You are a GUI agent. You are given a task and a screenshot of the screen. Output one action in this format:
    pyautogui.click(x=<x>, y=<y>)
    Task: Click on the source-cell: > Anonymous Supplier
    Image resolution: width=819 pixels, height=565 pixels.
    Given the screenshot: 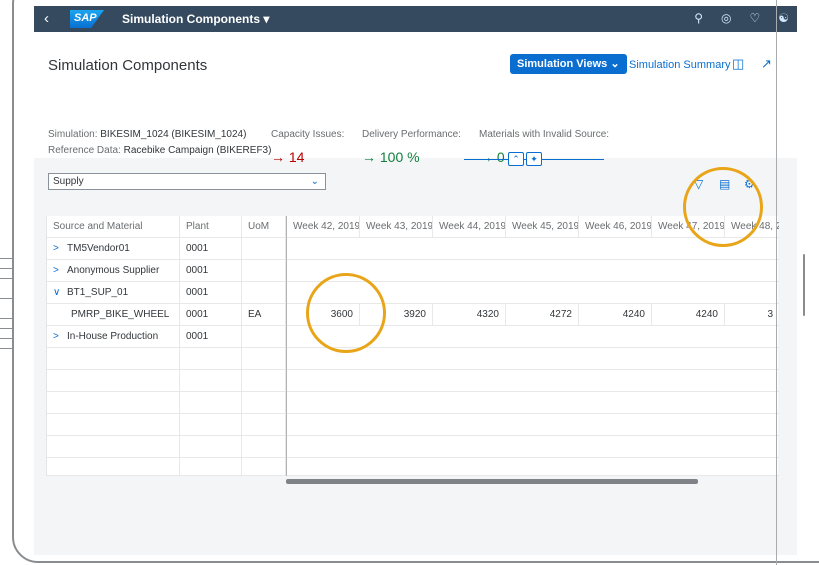 What is the action you would take?
    pyautogui.click(x=113, y=271)
    